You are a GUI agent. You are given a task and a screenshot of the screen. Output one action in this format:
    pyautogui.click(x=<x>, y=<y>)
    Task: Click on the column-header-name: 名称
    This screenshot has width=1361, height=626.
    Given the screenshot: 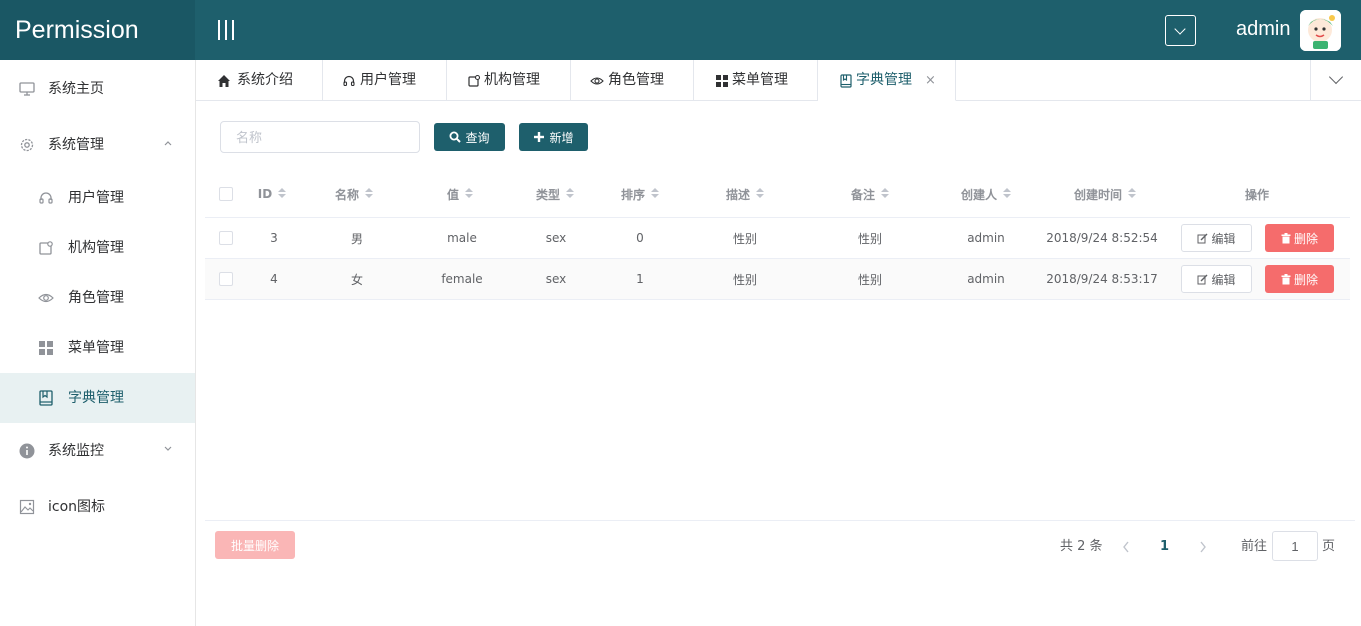 What is the action you would take?
    pyautogui.click(x=354, y=194)
    